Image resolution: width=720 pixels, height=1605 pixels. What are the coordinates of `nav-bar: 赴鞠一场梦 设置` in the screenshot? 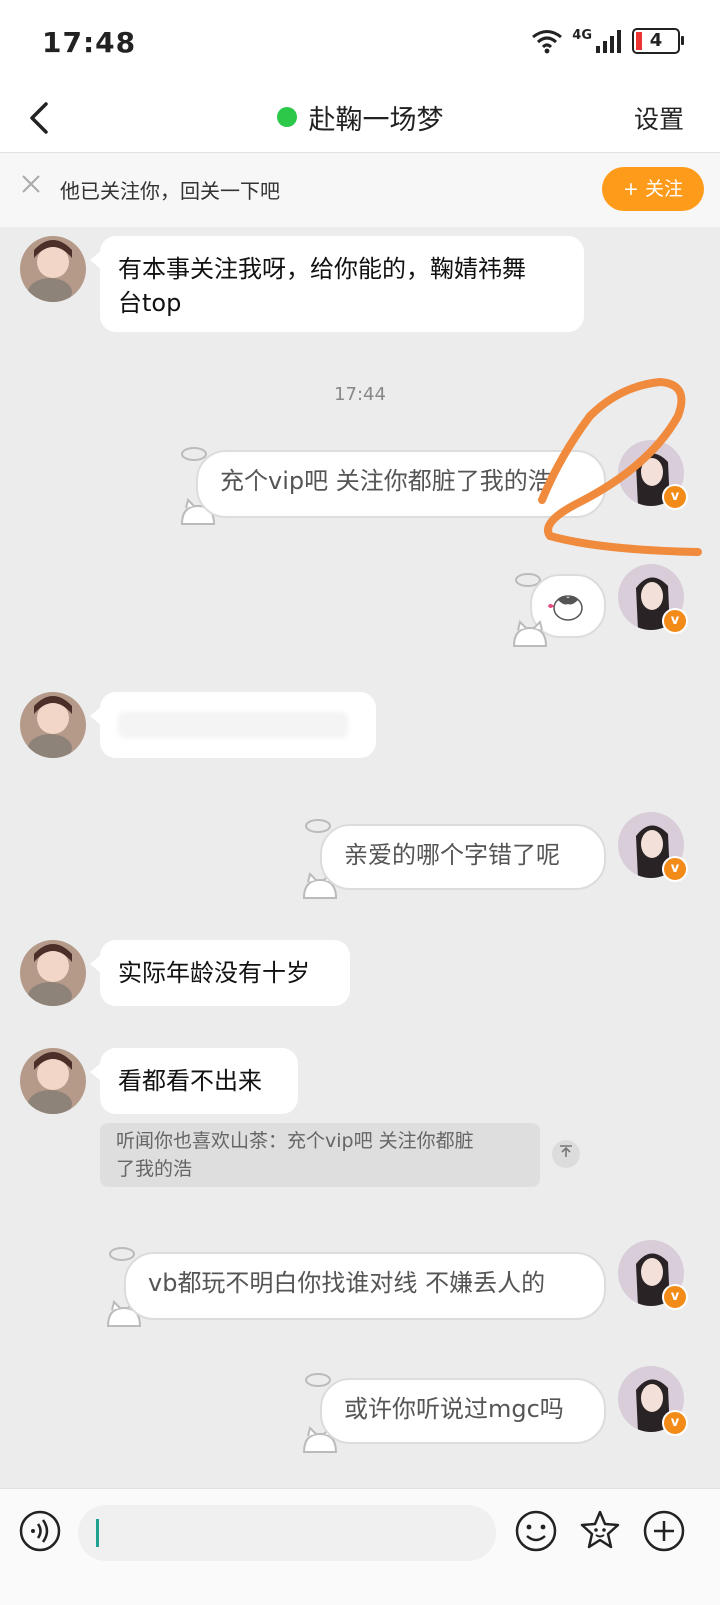 It's located at (360, 118).